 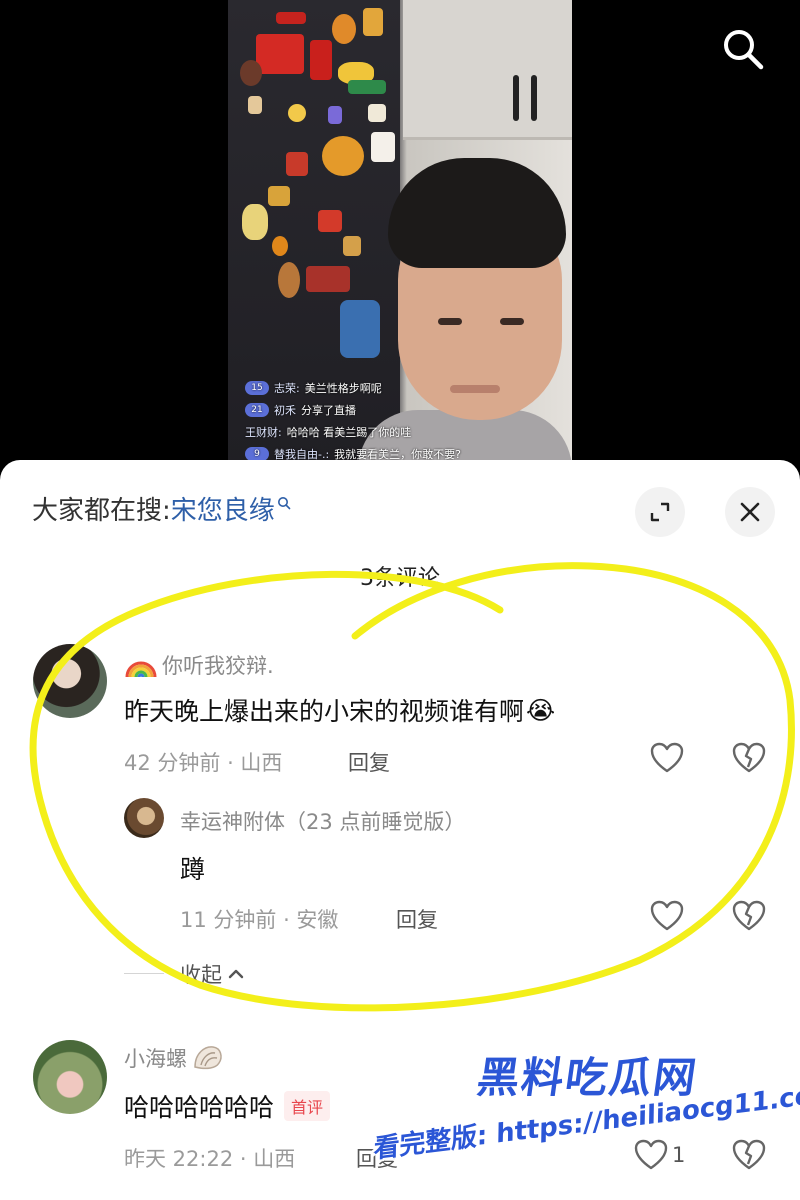 What do you see at coordinates (174, 1058) in the screenshot?
I see `comment-username: 小海螺` at bounding box center [174, 1058].